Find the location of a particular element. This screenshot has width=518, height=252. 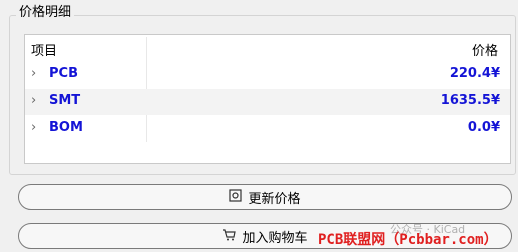

group-title: 价格明细 is located at coordinates (45, 13).